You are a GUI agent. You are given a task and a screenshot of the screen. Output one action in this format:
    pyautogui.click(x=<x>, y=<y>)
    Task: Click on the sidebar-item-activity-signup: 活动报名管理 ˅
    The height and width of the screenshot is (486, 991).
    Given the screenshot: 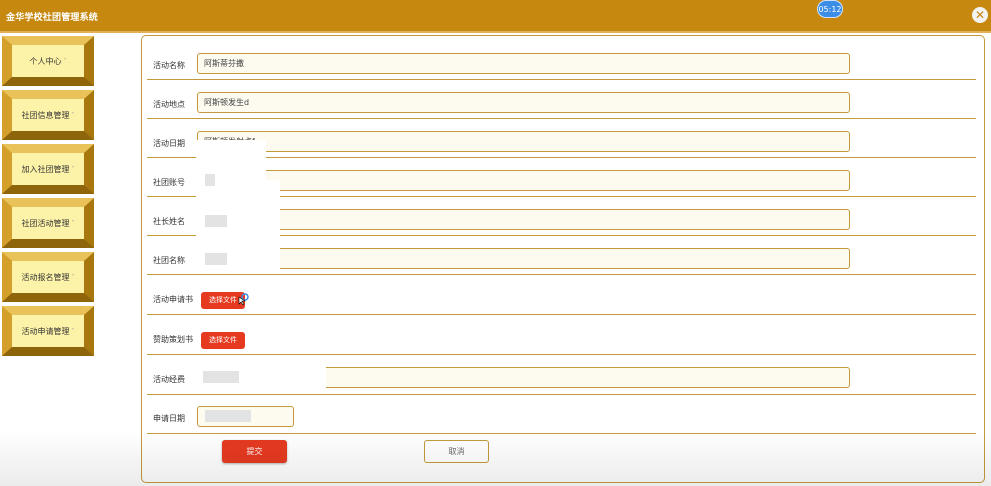 What is the action you would take?
    pyautogui.click(x=48, y=277)
    